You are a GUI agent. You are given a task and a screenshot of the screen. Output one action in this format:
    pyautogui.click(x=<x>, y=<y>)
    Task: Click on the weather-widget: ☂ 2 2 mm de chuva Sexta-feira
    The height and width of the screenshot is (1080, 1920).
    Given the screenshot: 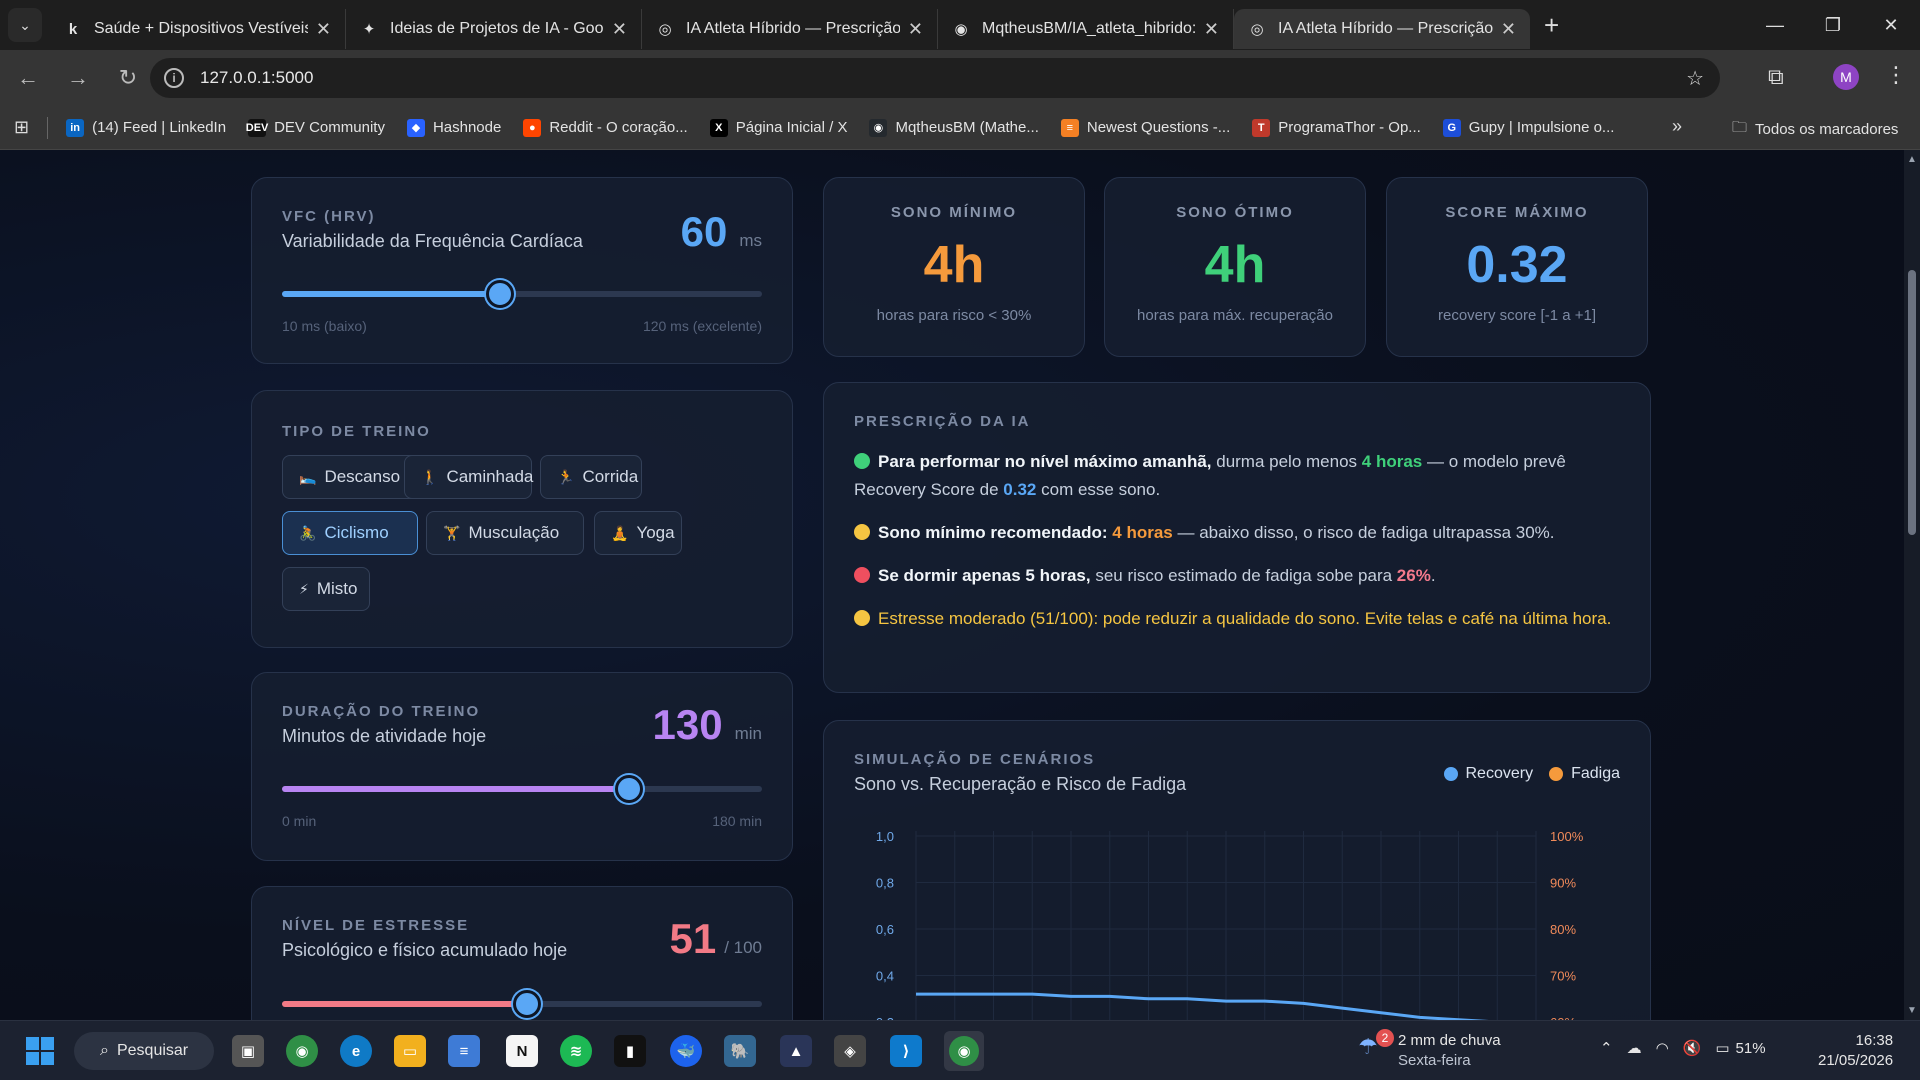 What is the action you would take?
    pyautogui.click(x=1429, y=1050)
    